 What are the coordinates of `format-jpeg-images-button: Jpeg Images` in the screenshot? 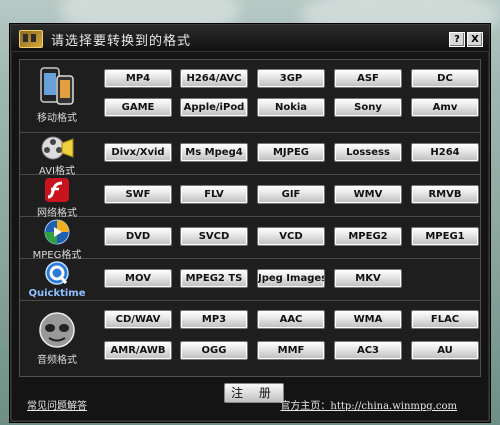 It's located at (291, 278).